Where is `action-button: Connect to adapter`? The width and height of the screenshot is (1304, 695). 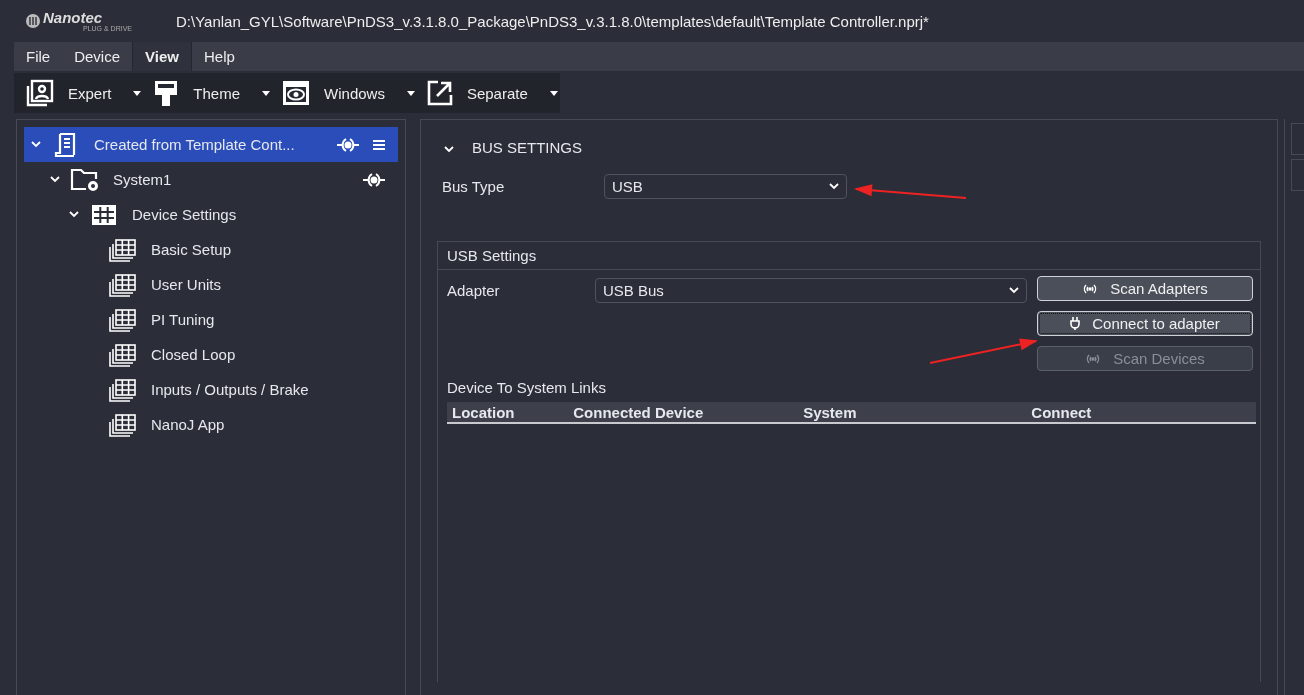 action-button: Connect to adapter is located at coordinates (1145, 323).